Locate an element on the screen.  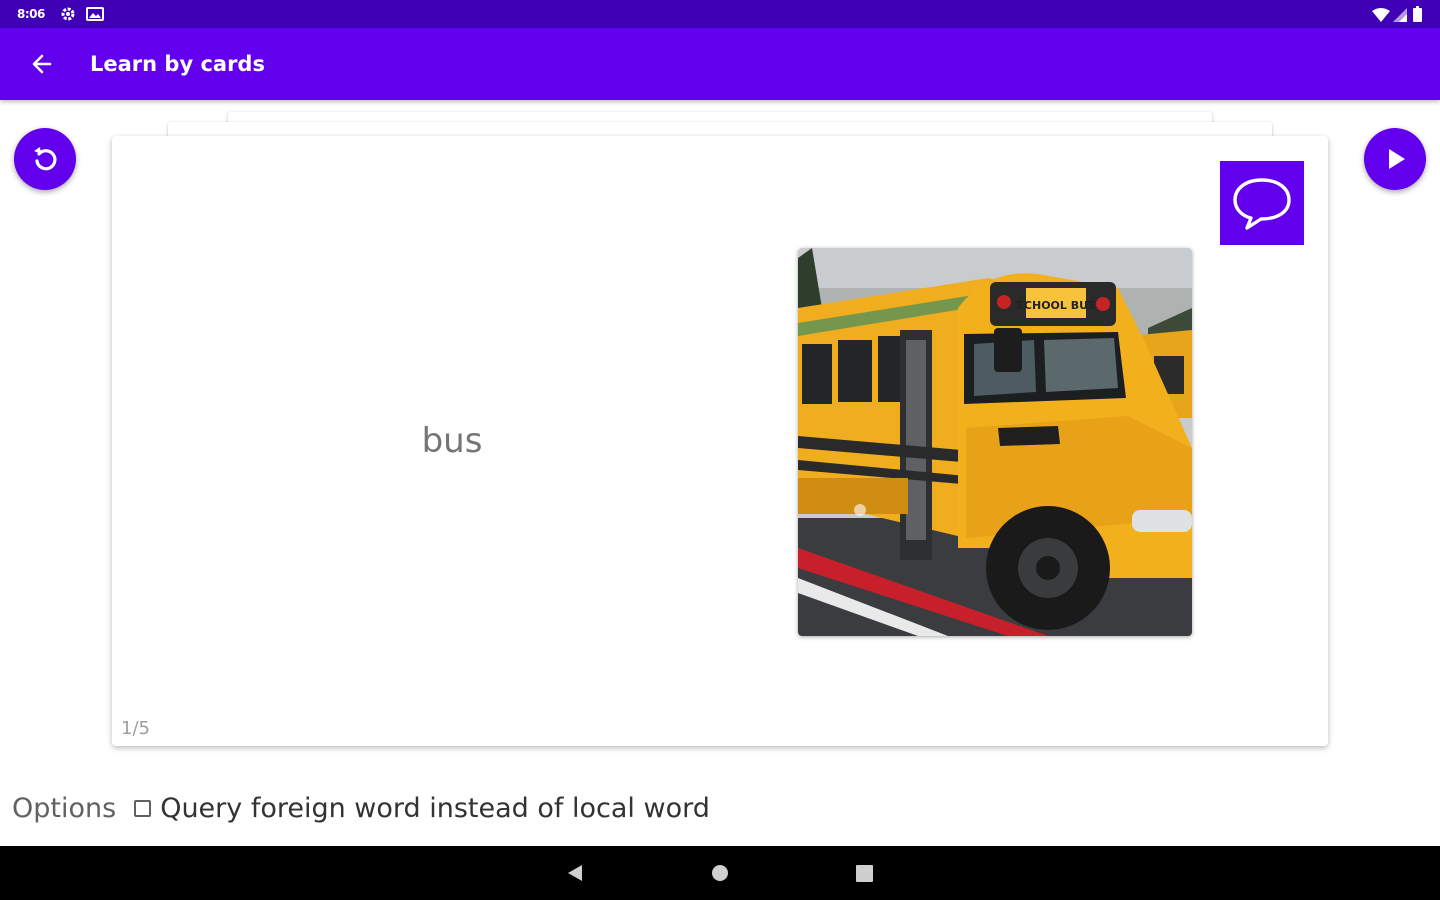
query-foreign-checkbox-label: Query foreign word instead of local word is located at coordinates (435, 808).